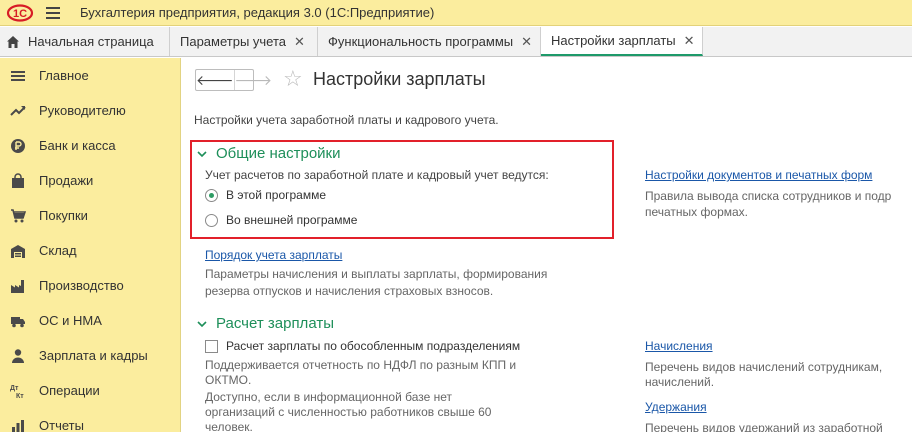  I want to click on sidebar-item-sales: Продажи, so click(90, 180).